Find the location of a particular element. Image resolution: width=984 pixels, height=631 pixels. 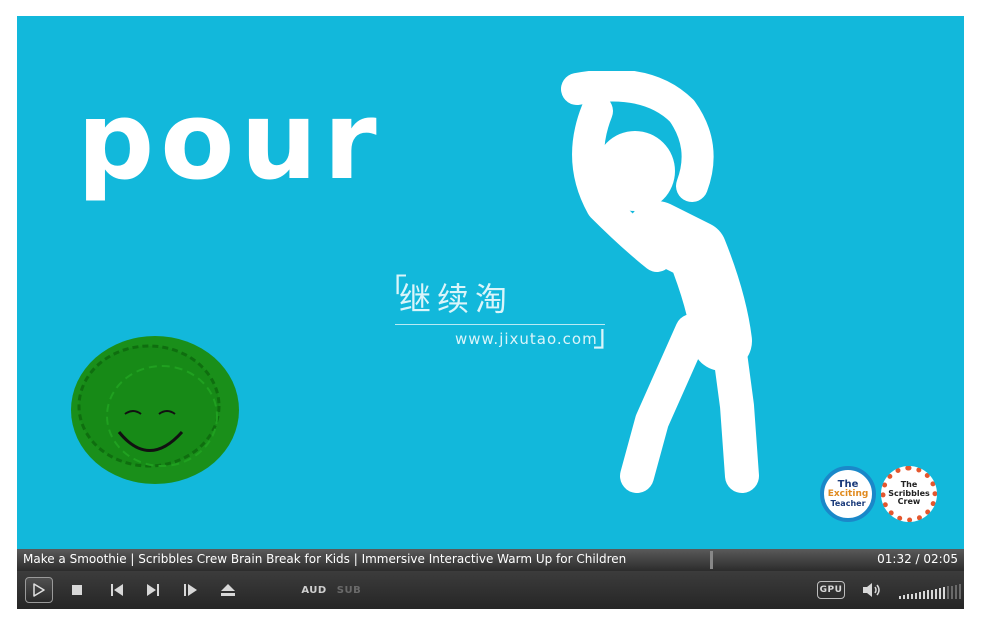

eject-button is located at coordinates (228, 590).